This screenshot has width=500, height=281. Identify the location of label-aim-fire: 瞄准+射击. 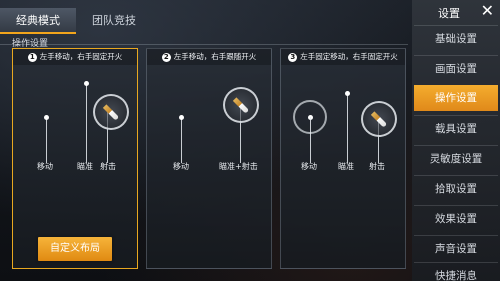
(238, 166).